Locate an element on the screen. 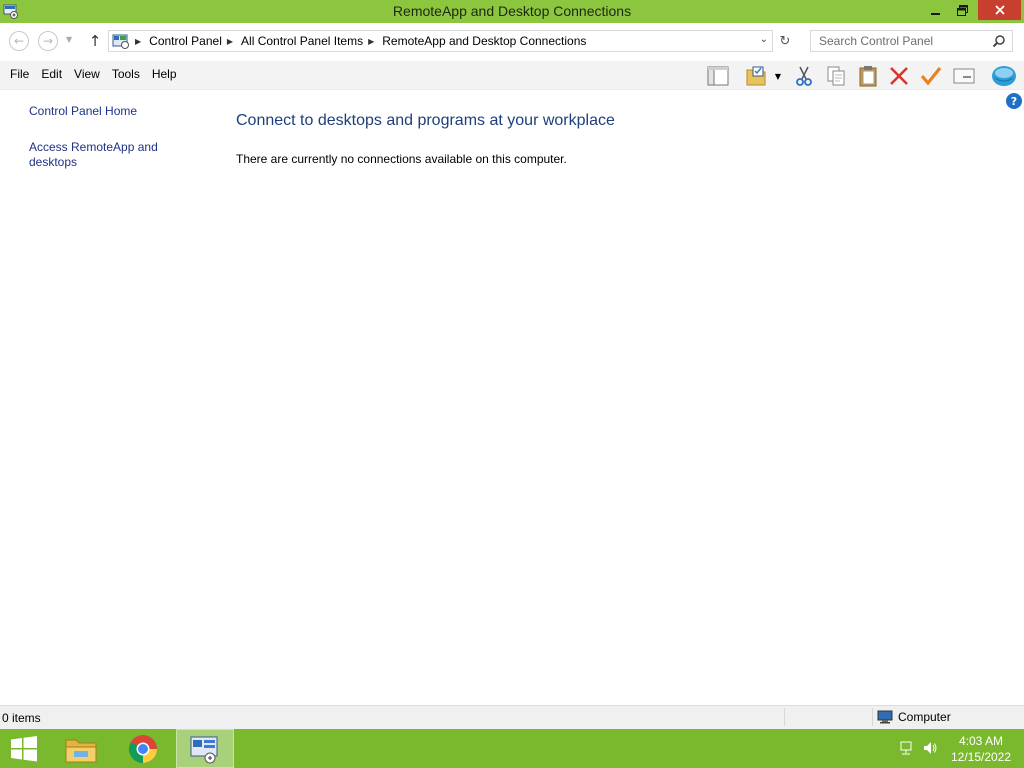  status-location: Computer is located at coordinates (914, 717).